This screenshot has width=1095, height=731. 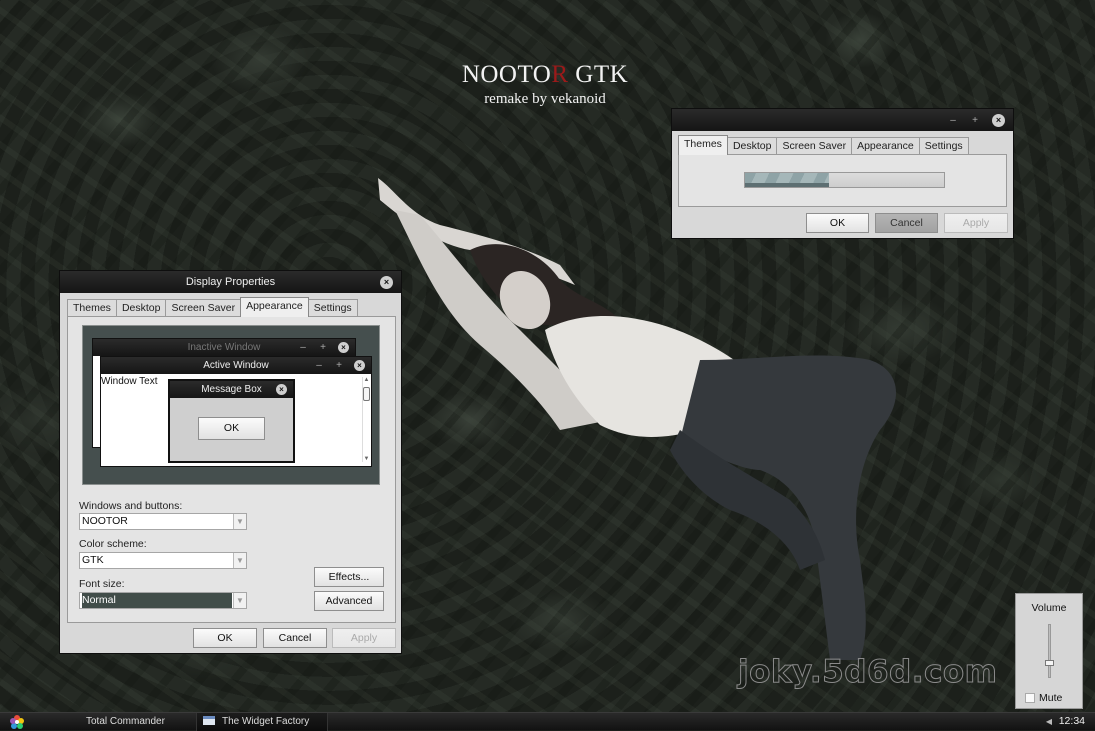 I want to click on font-size-value: Normal, so click(x=157, y=600).